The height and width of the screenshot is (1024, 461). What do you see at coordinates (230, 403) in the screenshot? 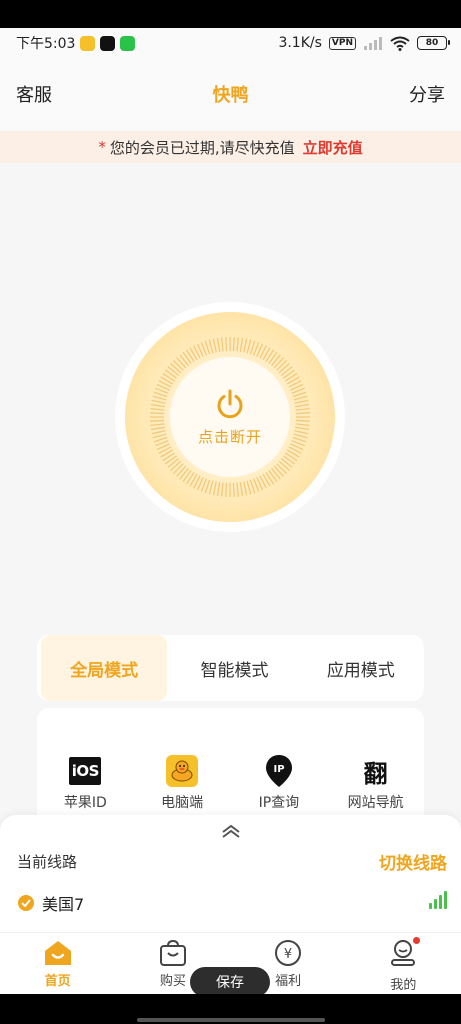
I see `power-icon` at bounding box center [230, 403].